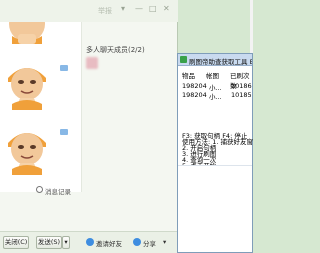 The image size is (320, 253). What do you see at coordinates (251, 26) in the screenshot?
I see `background-window` at bounding box center [251, 26].